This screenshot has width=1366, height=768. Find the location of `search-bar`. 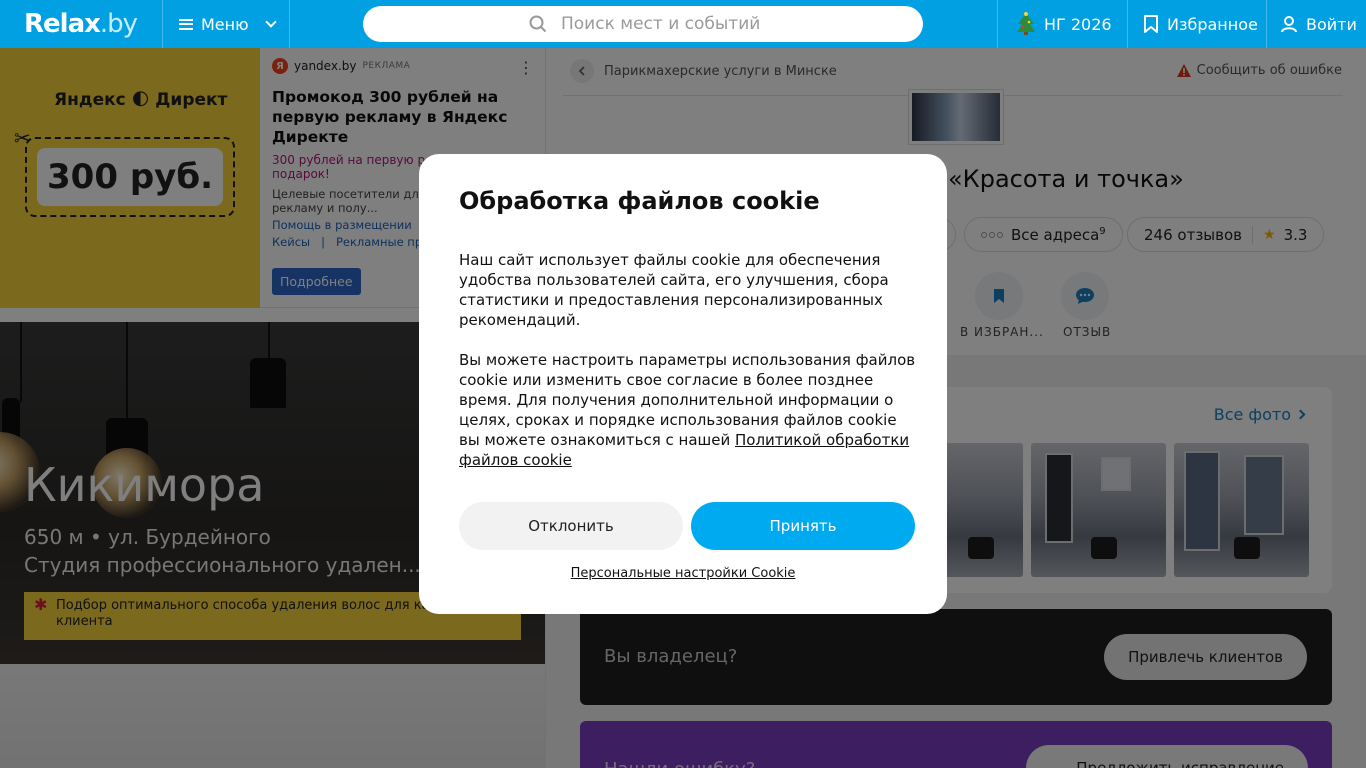

search-bar is located at coordinates (643, 24).